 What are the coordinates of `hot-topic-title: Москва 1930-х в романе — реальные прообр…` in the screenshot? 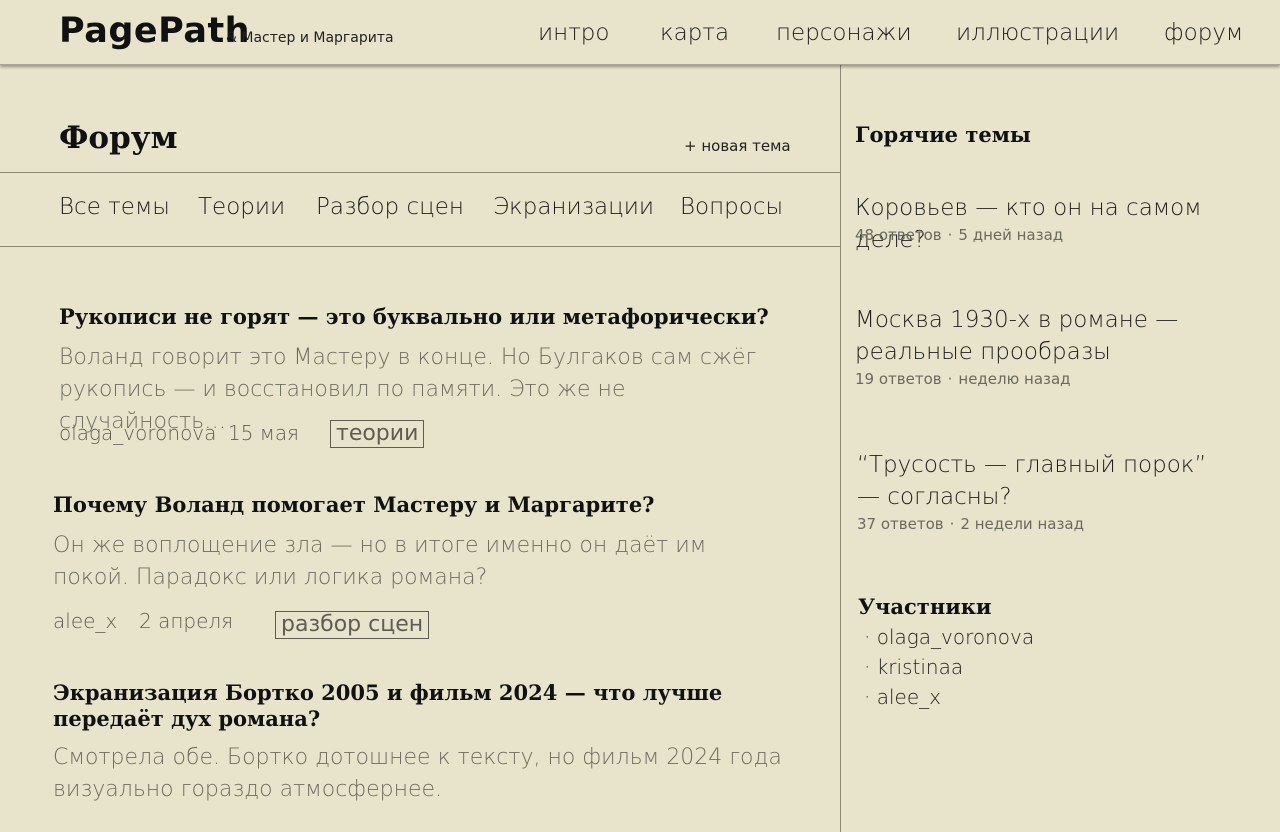 It's located at (1020, 336).